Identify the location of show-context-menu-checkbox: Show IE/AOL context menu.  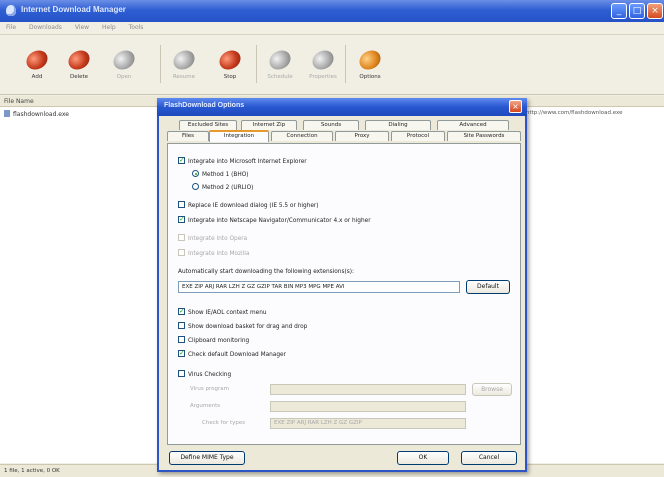
(222, 311).